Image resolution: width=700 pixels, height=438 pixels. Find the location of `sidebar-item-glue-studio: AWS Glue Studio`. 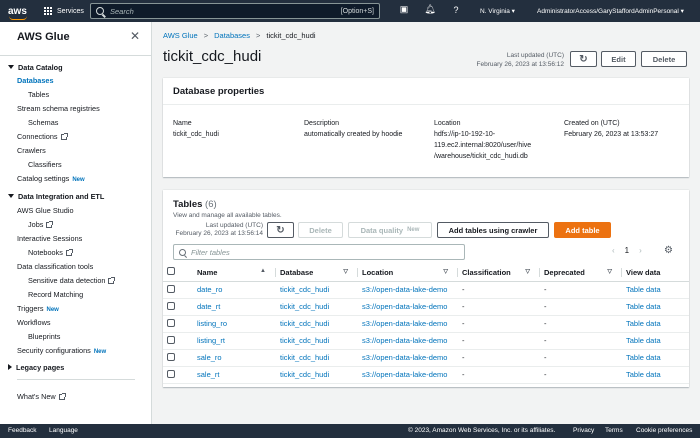

sidebar-item-glue-studio: AWS Glue Studio is located at coordinates (45, 210).